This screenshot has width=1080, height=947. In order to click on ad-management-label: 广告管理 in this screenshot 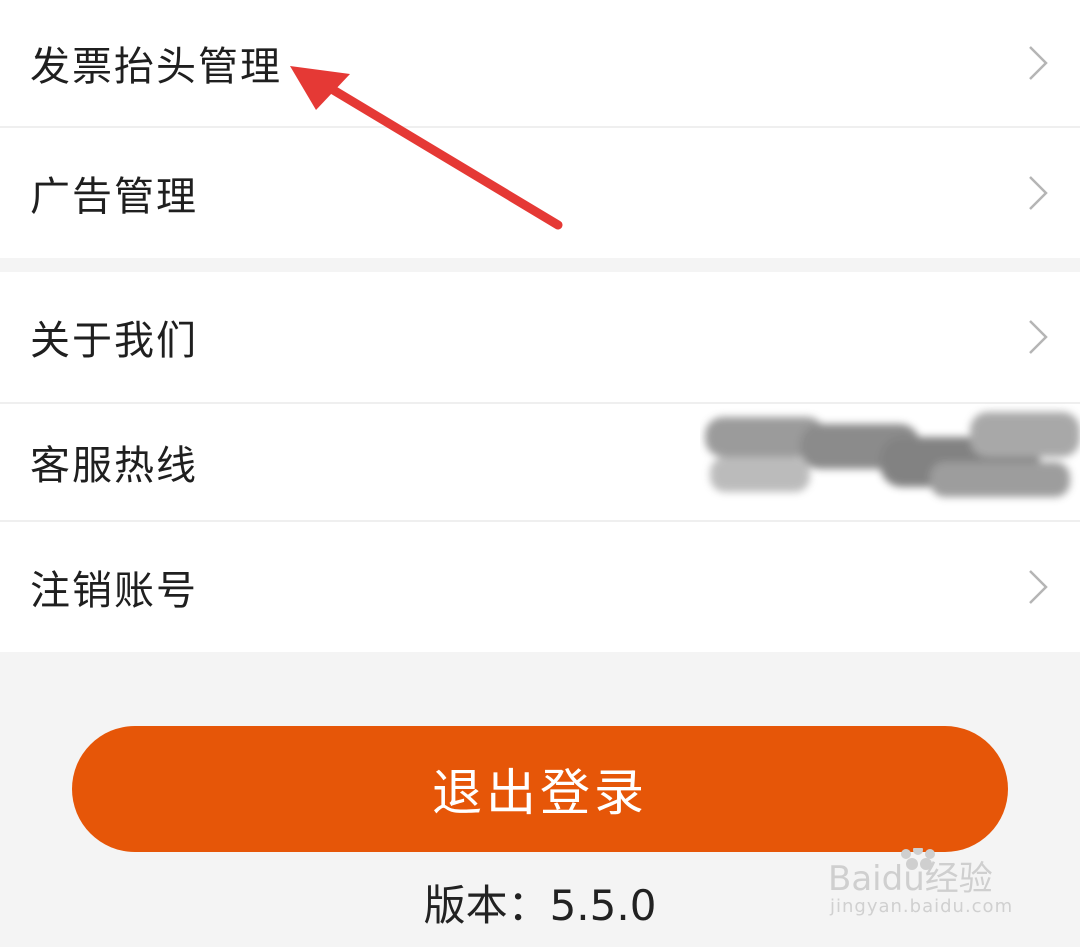, I will do `click(114, 197)`.